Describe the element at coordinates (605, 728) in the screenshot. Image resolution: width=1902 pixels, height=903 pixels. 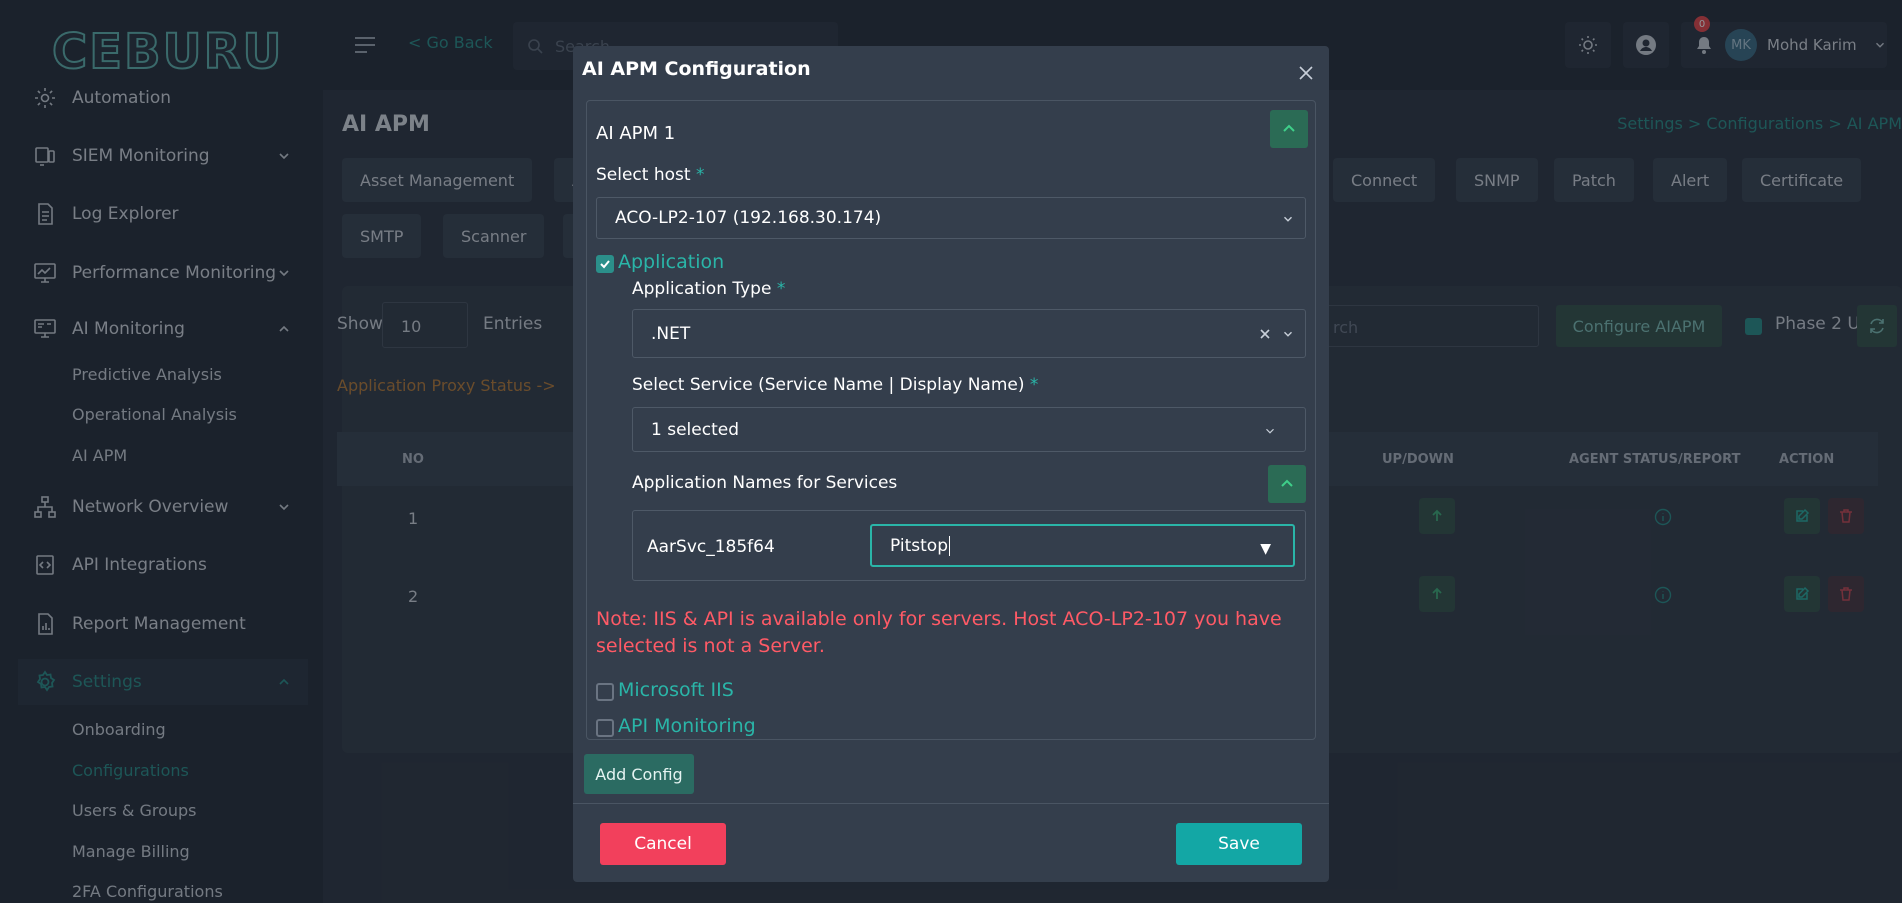
I see `api-monitoring-checkbox` at that location.